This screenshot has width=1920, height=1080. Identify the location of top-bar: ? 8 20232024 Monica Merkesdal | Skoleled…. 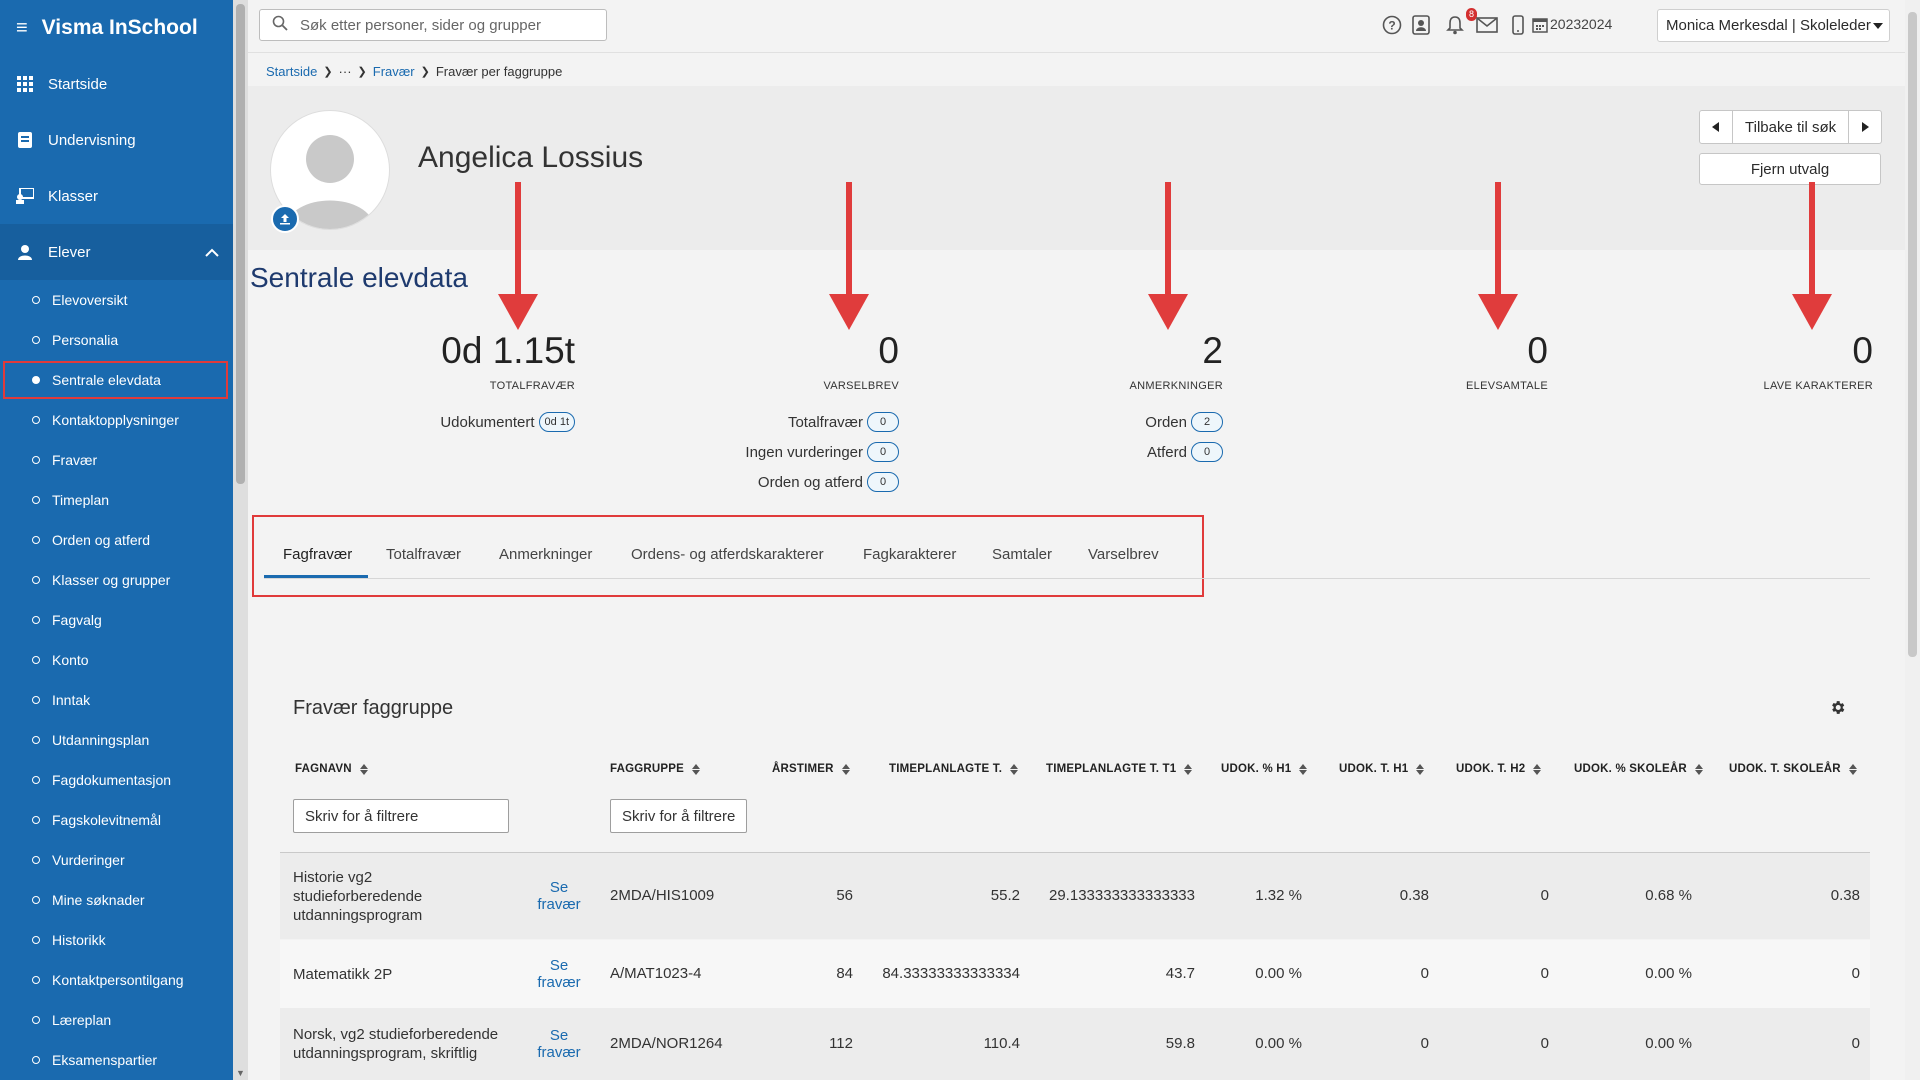
(1076, 26).